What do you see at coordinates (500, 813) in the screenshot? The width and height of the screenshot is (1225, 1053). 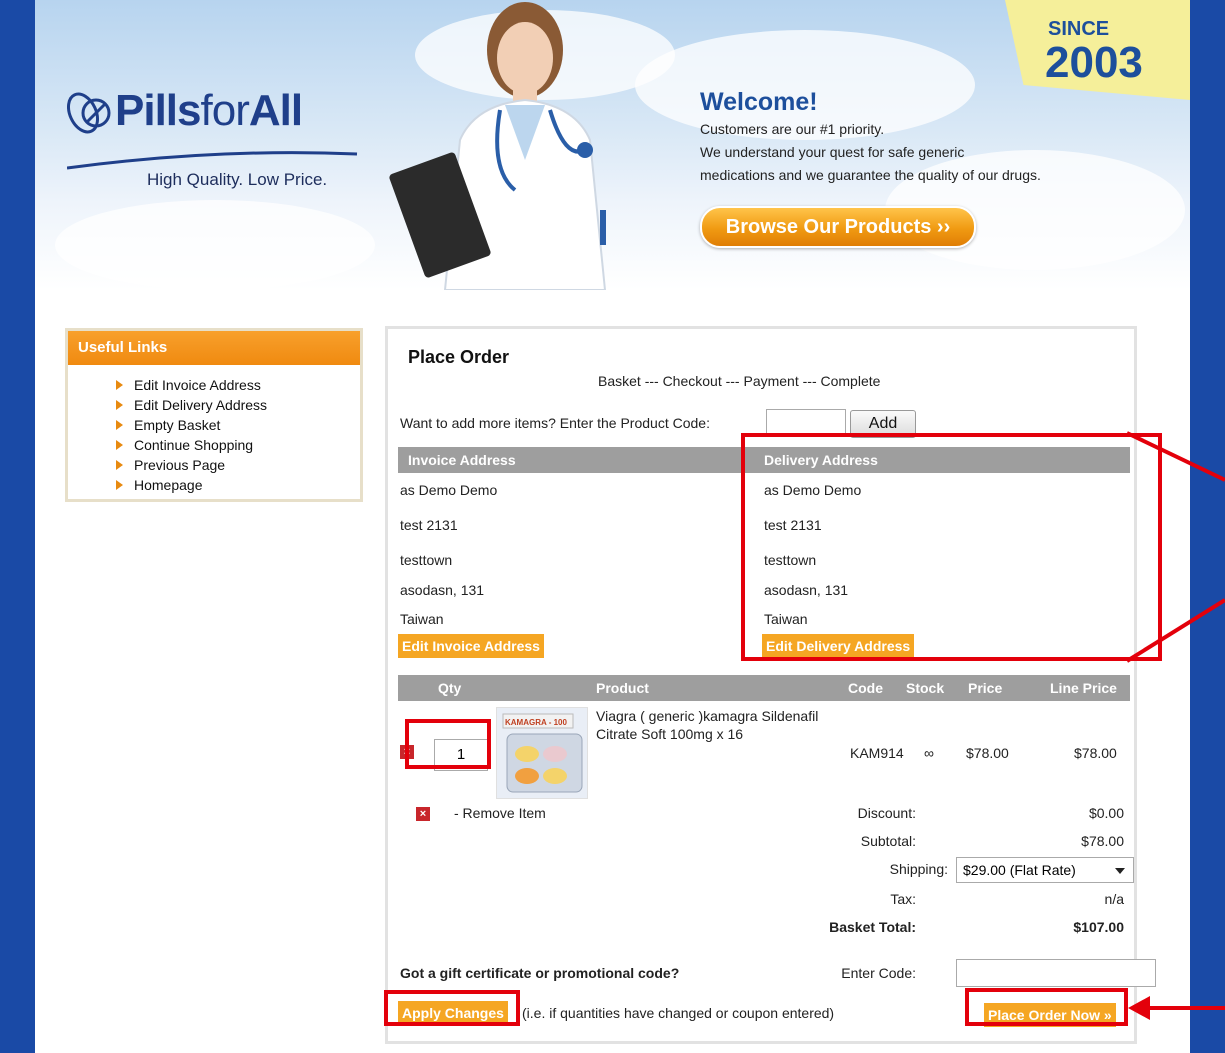 I see `remove-item-link: - Remove Item` at bounding box center [500, 813].